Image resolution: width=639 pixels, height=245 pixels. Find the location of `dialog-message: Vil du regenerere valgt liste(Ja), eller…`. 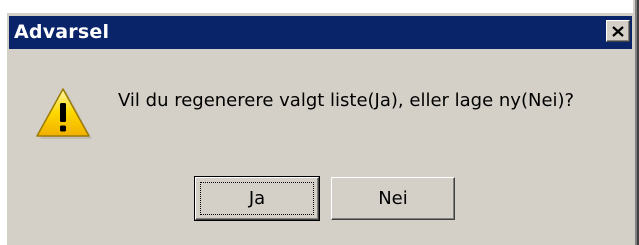

dialog-message: Vil du regenerere valgt liste(Ja), eller… is located at coordinates (346, 100).